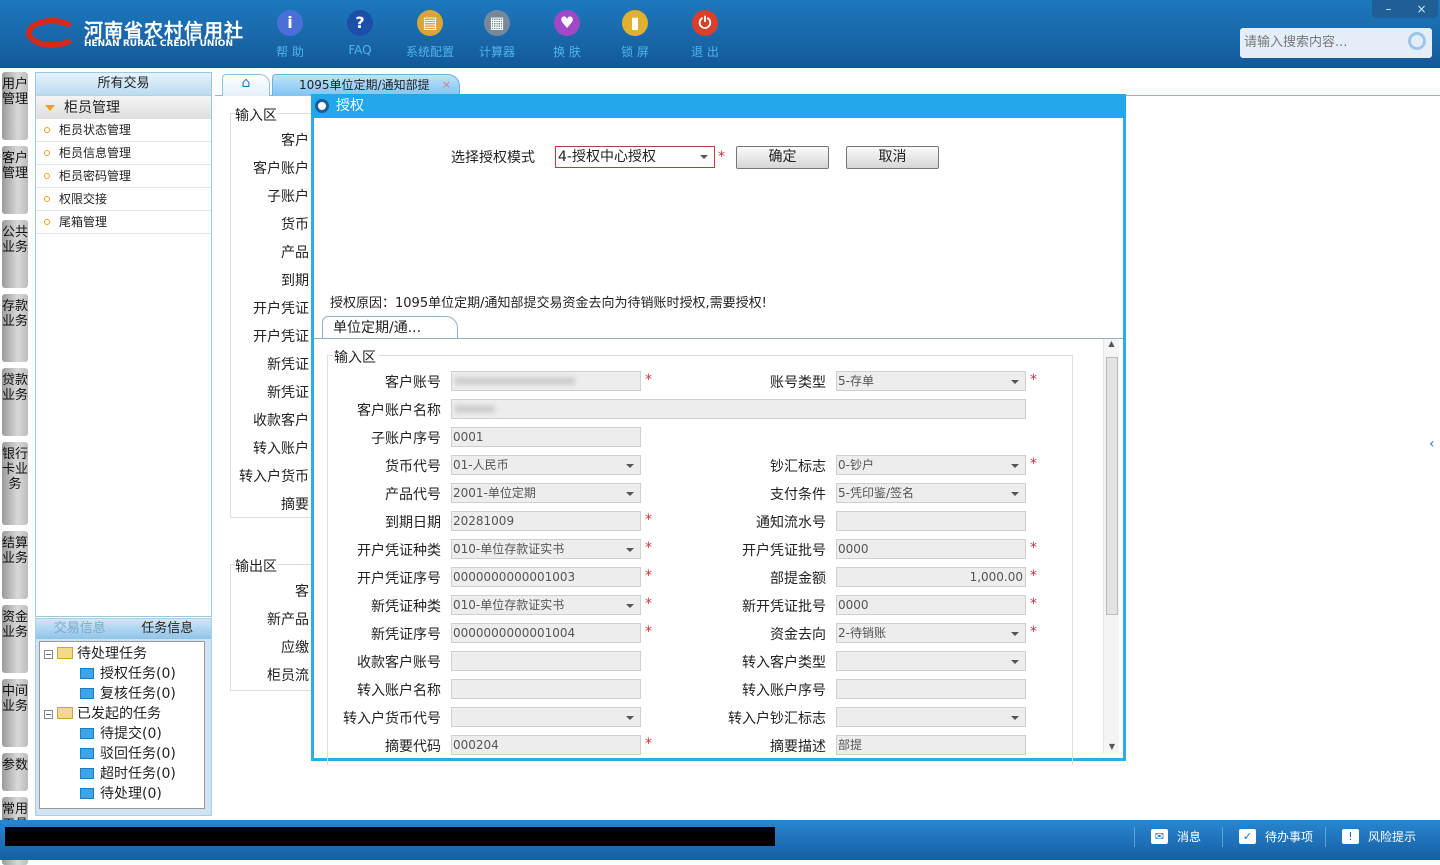 This screenshot has height=865, width=1440. I want to click on vtab-category: 贷款业务, so click(15, 402).